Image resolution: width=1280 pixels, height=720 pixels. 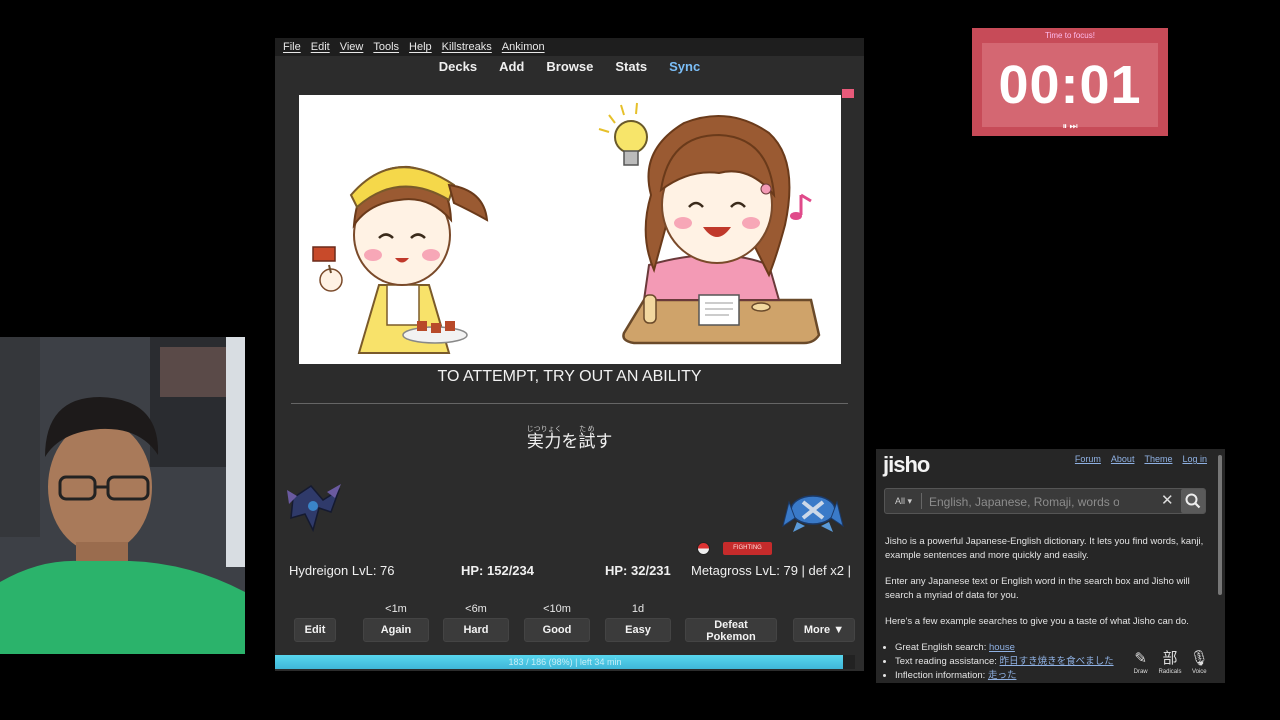 I want to click on more-due, so click(x=824, y=609).